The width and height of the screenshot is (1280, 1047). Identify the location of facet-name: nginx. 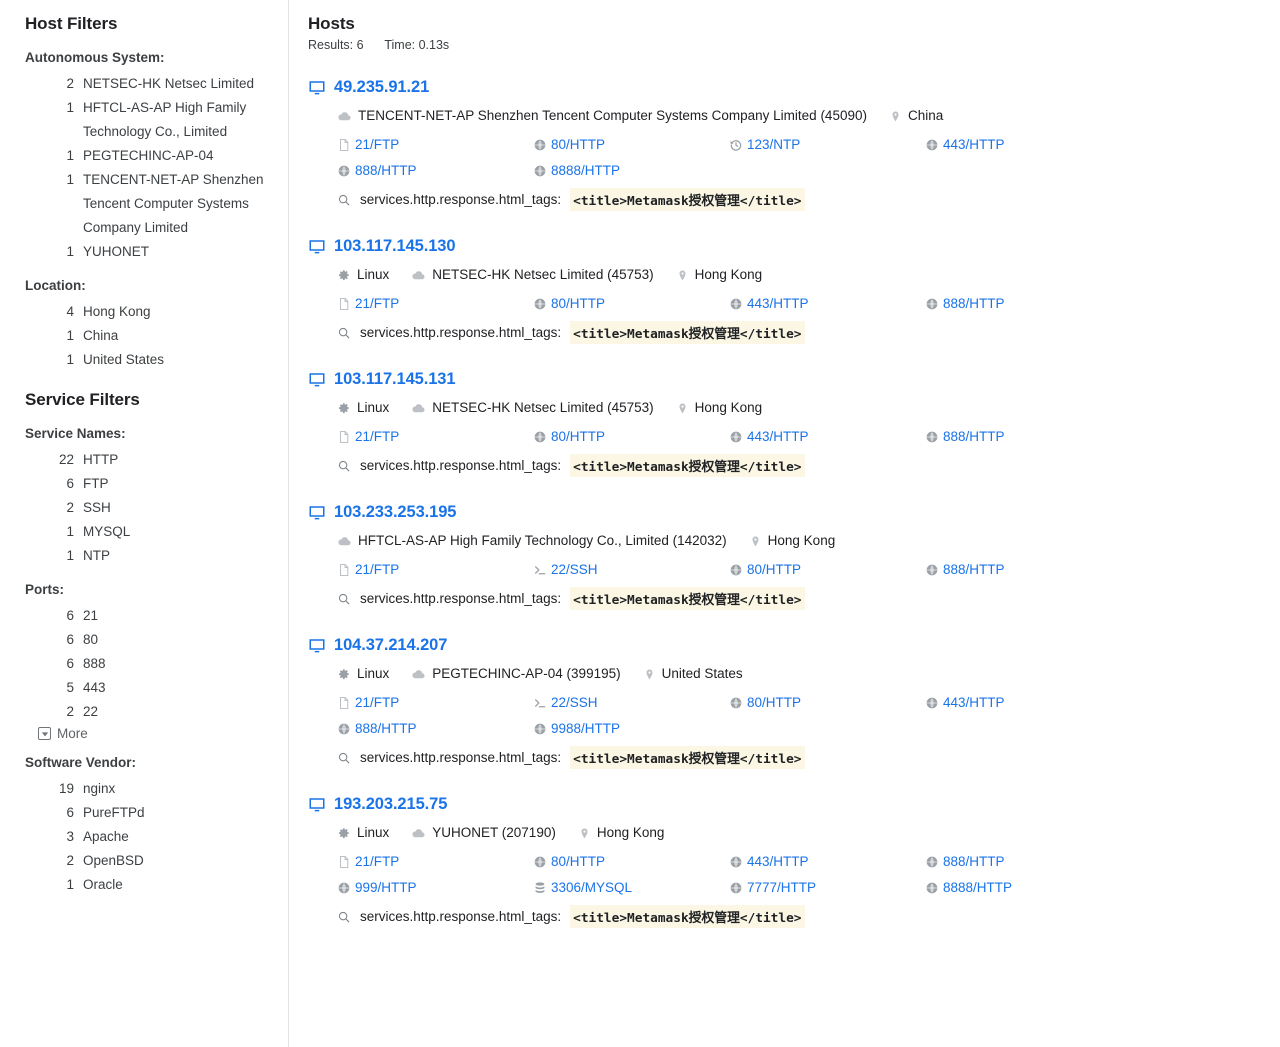
(185, 789).